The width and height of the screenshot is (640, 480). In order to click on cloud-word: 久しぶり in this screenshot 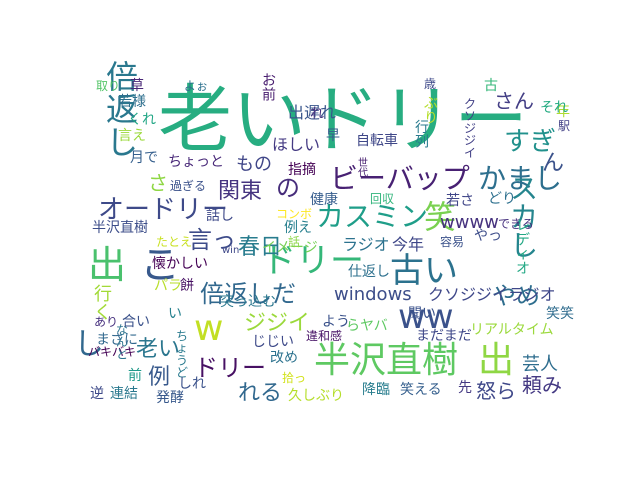, I will do `click(316, 396)`.